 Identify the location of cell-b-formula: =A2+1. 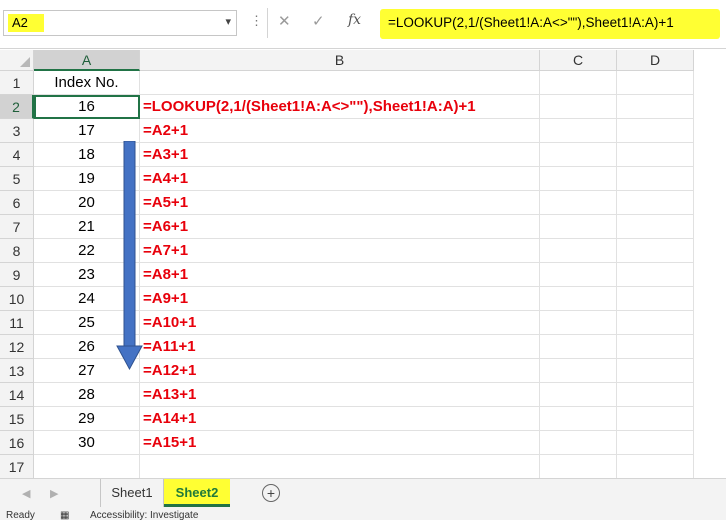
(340, 131).